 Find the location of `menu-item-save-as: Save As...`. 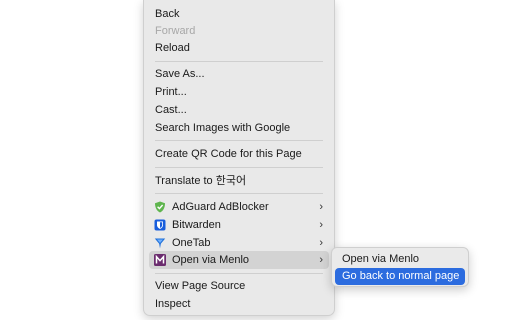

menu-item-save-as: Save As... is located at coordinates (239, 74).